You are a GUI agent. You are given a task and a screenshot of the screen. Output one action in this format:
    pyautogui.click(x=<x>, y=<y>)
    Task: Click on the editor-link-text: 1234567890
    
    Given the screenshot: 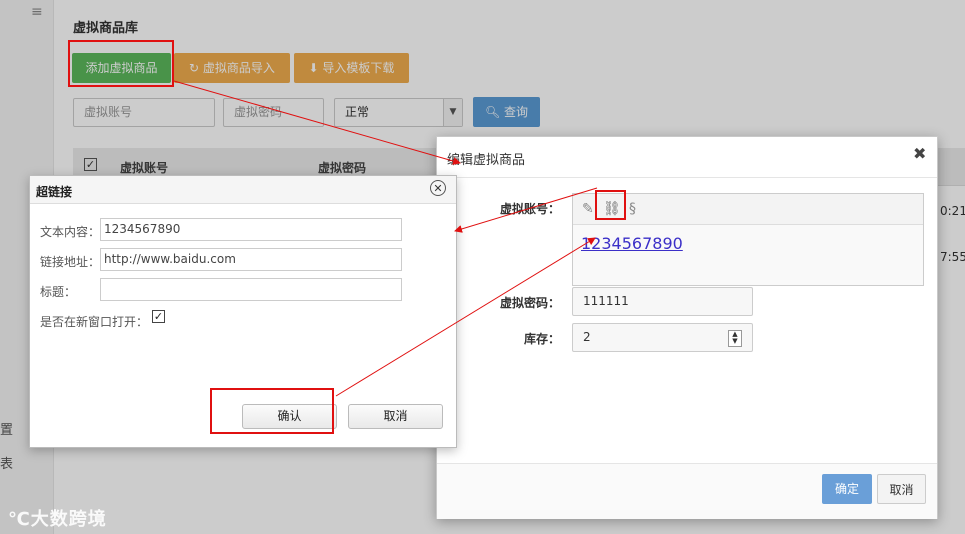 What is the action you would take?
    pyautogui.click(x=632, y=243)
    